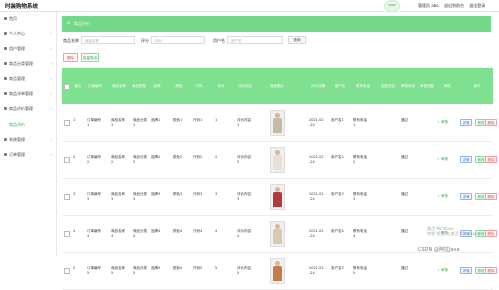 The image size is (499, 290). I want to click on sidebar-item-category: 商品分类管理 ›, so click(28, 64).